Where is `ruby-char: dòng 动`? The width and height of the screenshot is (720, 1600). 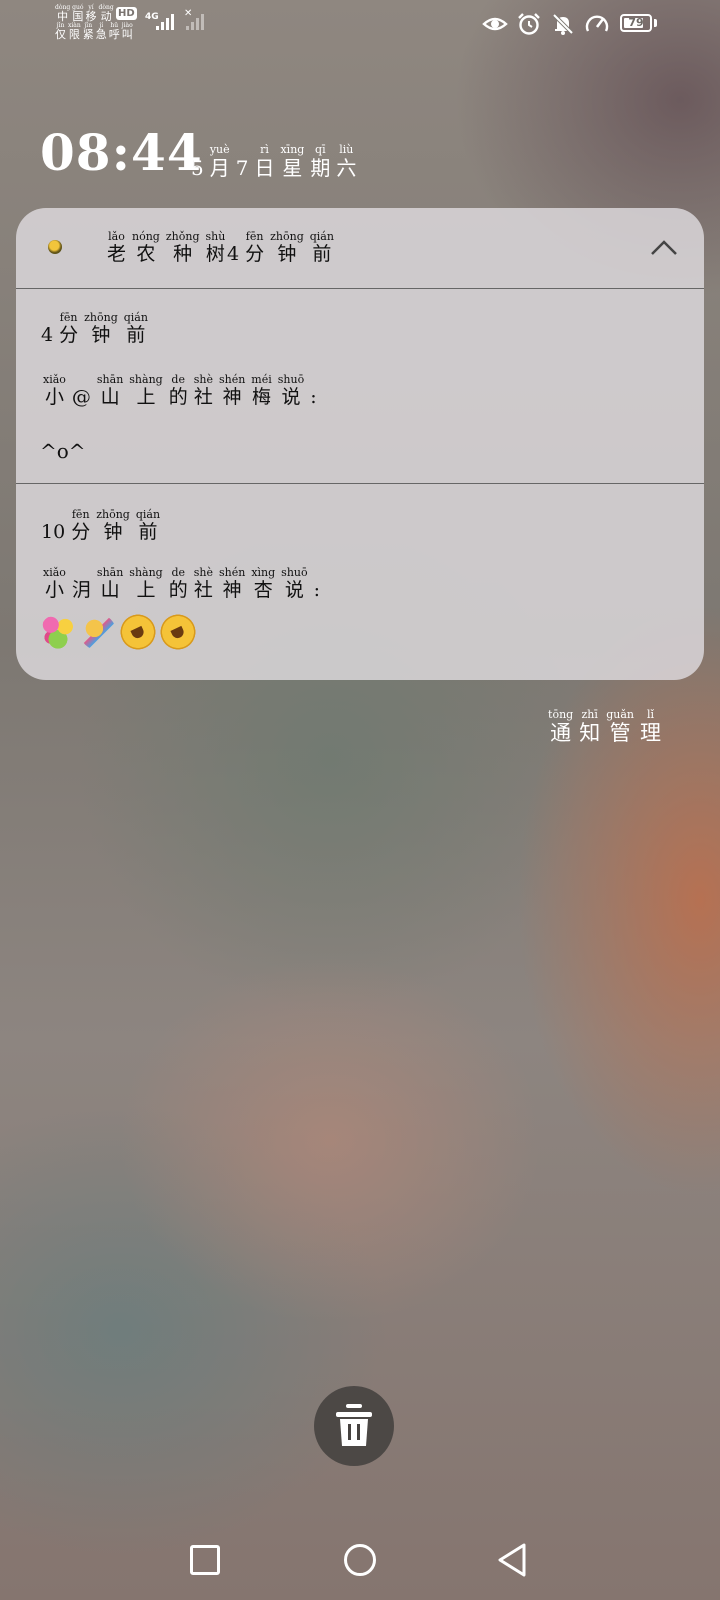
ruby-char: dòng 动 is located at coordinates (106, 13).